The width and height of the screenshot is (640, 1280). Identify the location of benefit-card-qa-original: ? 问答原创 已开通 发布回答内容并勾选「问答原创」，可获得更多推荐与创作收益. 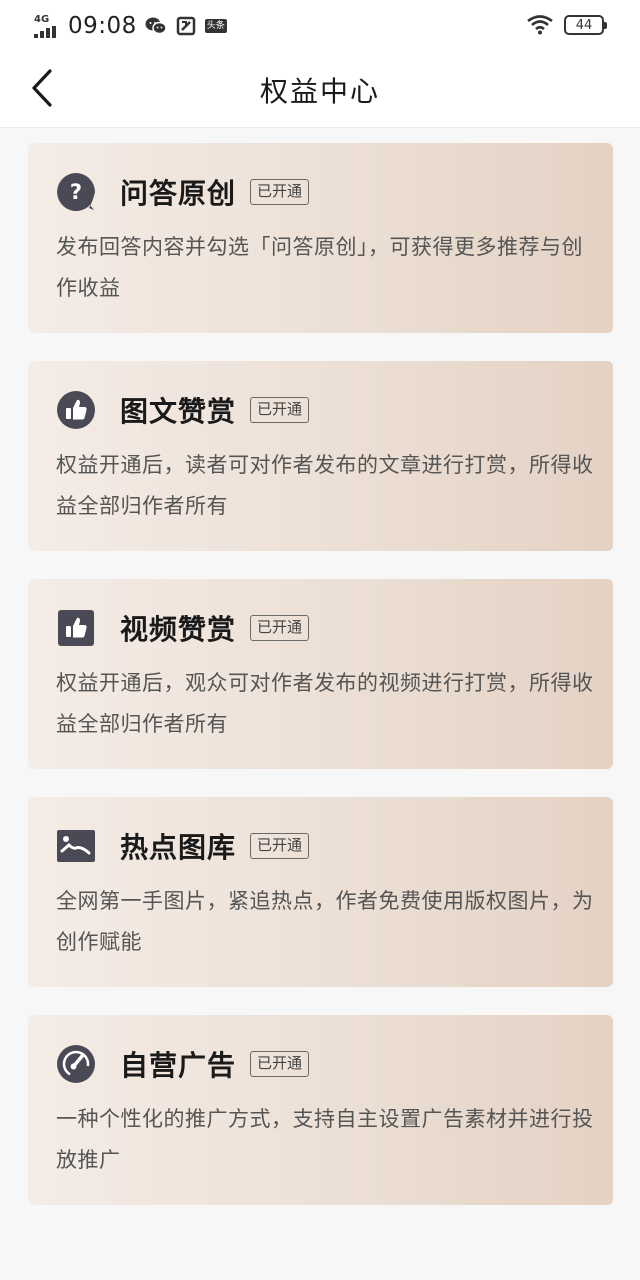
(320, 238).